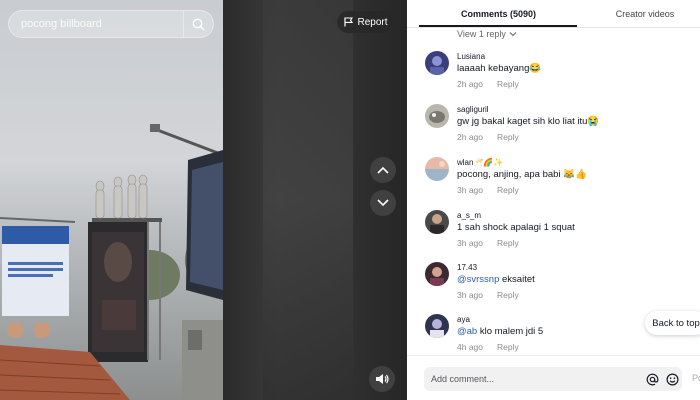 This screenshot has width=700, height=400. I want to click on tab-creator-videos: Creator videos, so click(645, 14).